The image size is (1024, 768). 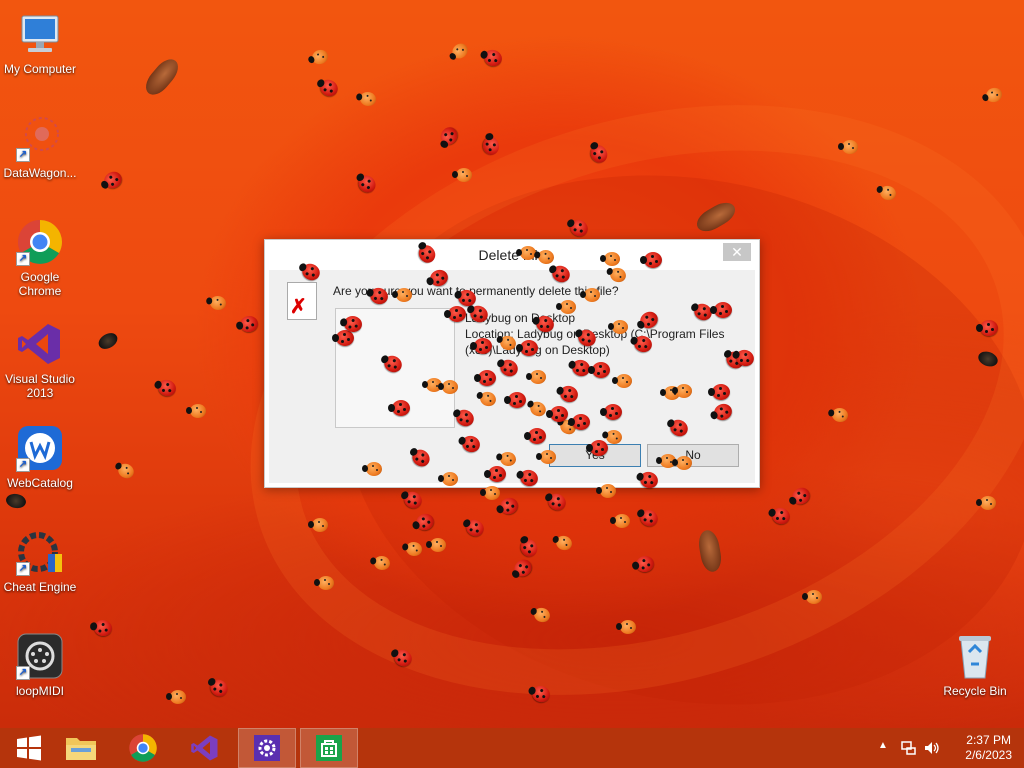 I want to click on desktop-icon-loopmidi: ↗ loopMIDI, so click(x=40, y=665).